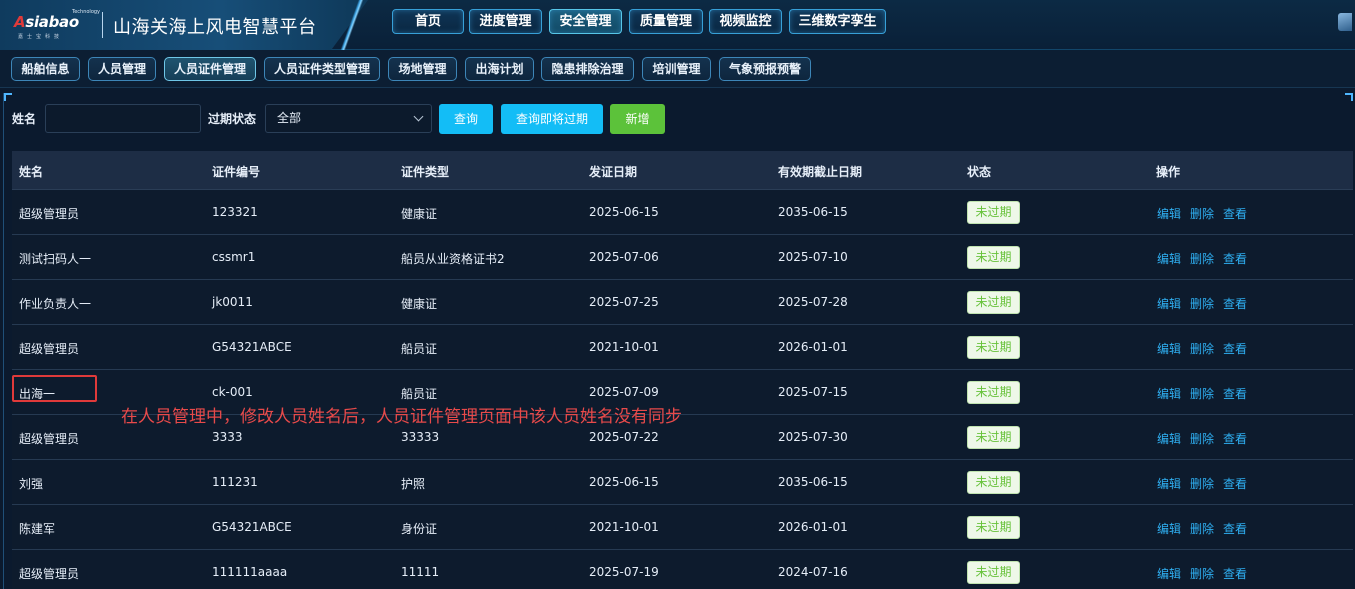 The width and height of the screenshot is (1355, 589). I want to click on col-expire-date: 有效期截止日期, so click(820, 172).